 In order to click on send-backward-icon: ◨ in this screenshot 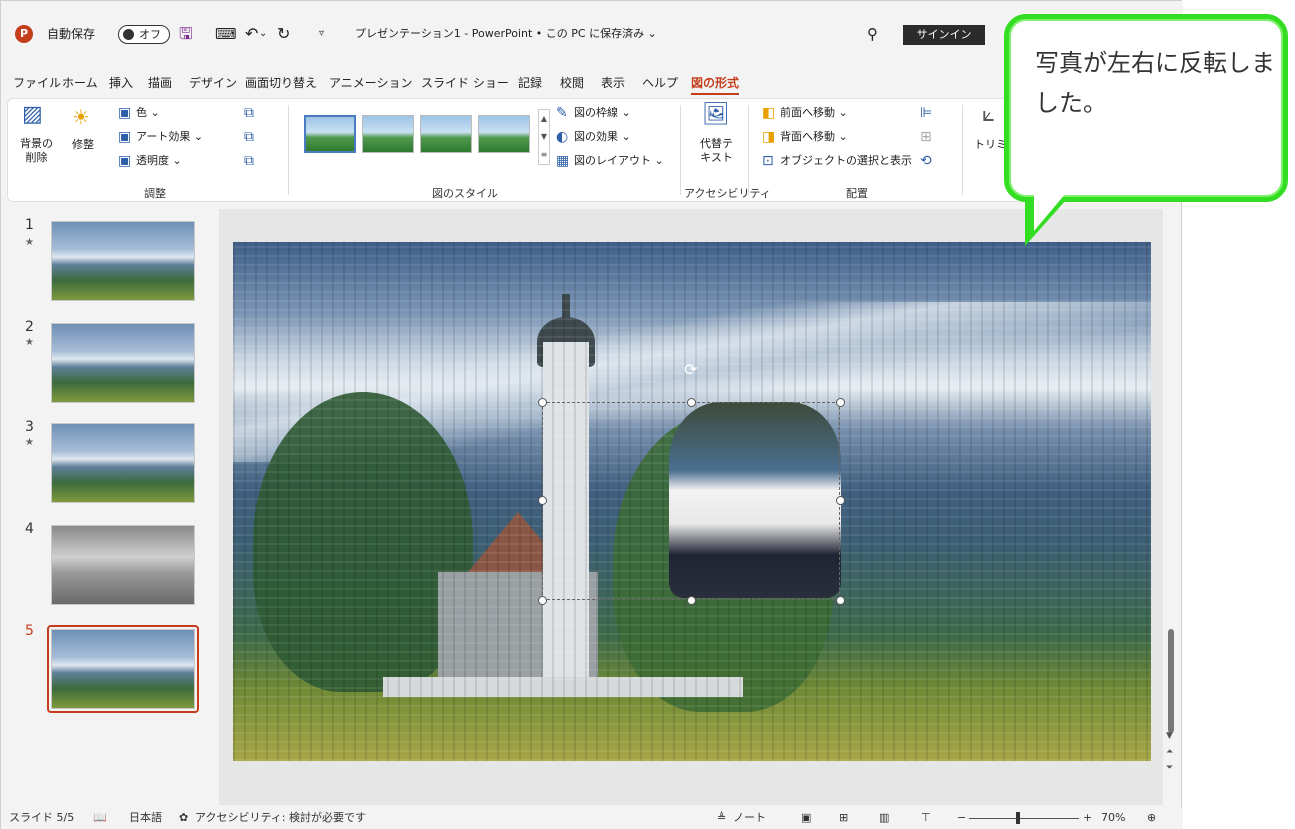, I will do `click(768, 137)`.